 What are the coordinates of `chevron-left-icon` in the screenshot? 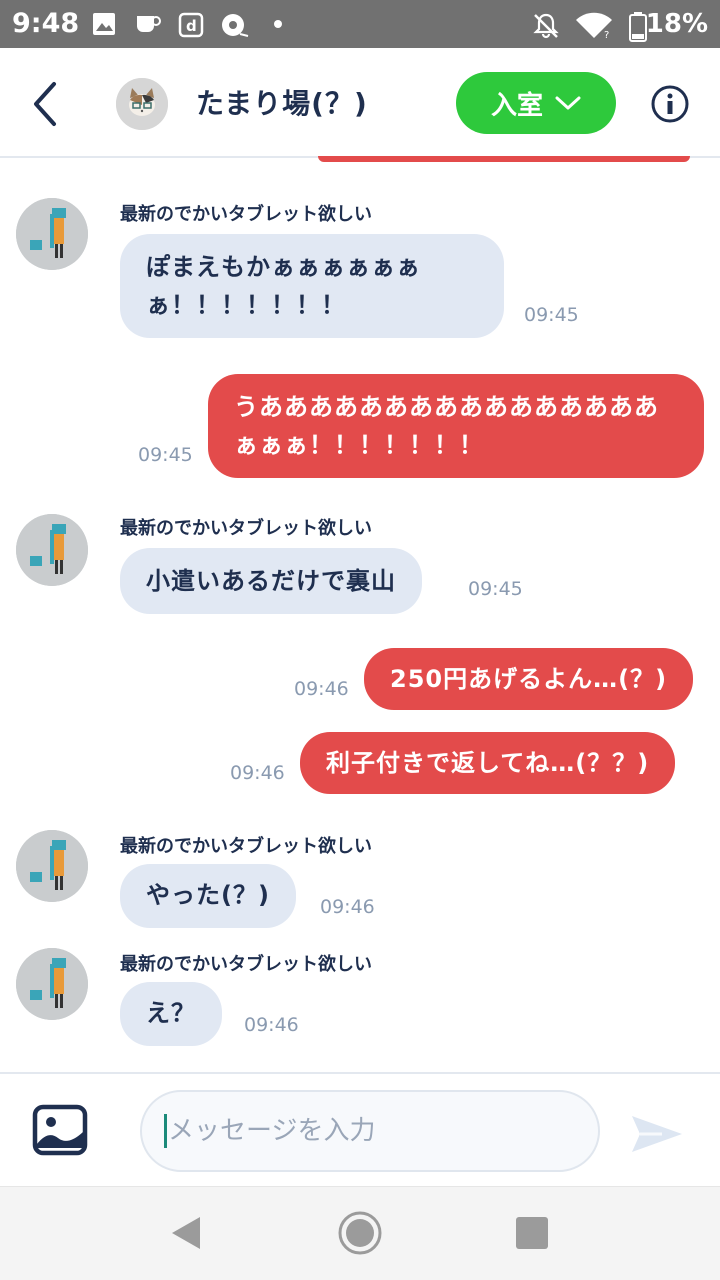 It's located at (47, 104).